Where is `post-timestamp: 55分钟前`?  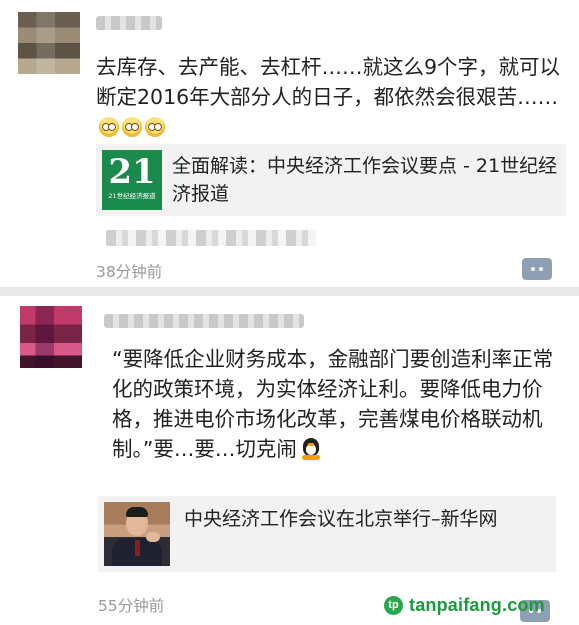
post-timestamp: 55分钟前 is located at coordinates (131, 606).